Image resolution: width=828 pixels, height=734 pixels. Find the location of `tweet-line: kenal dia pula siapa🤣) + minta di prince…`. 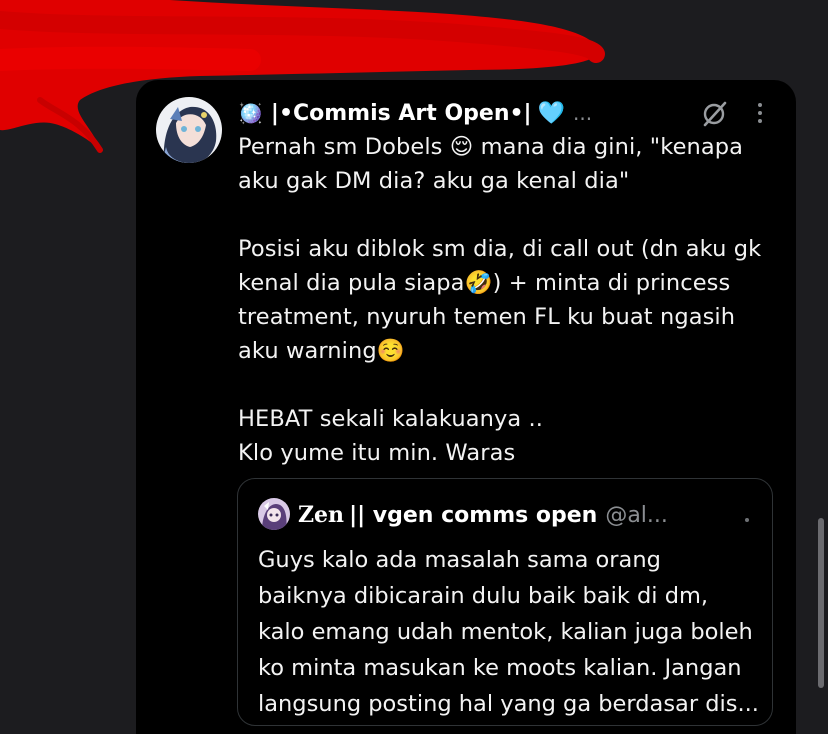

tweet-line: kenal dia pula siapa🤣) + minta di prince… is located at coordinates (484, 283).